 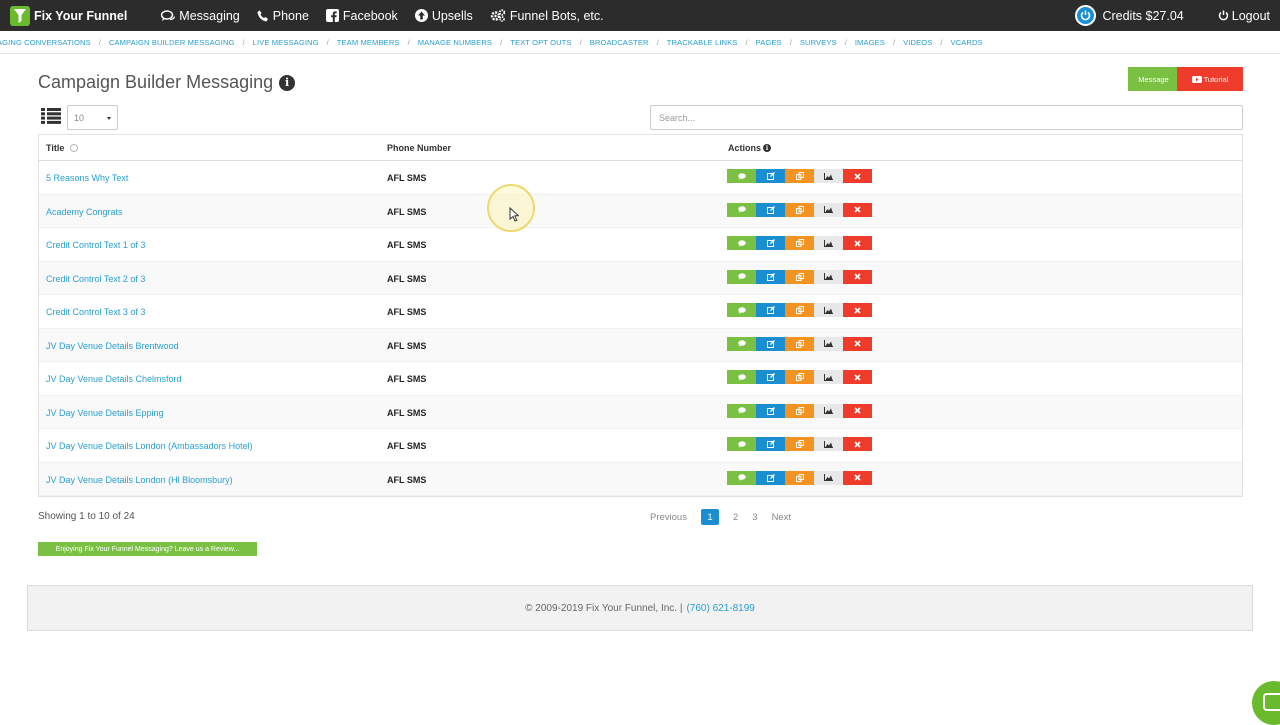 I want to click on subnav-link: TEAM MEMBERS, so click(x=368, y=42).